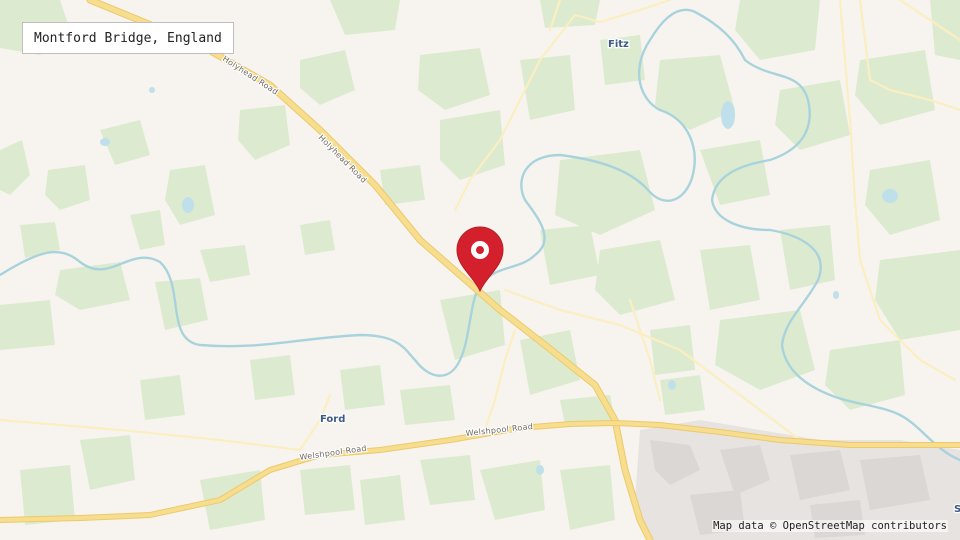 The width and height of the screenshot is (960, 540). What do you see at coordinates (332, 419) in the screenshot?
I see `place-label-ford: Ford` at bounding box center [332, 419].